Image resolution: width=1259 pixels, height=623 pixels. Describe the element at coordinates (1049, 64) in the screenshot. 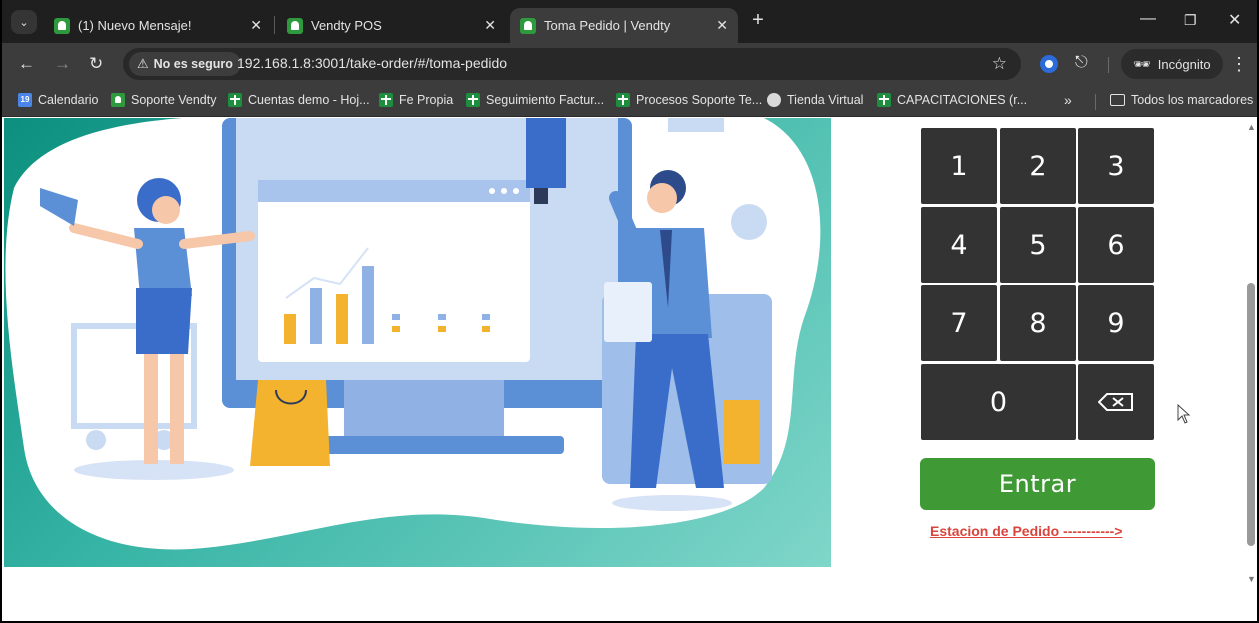

I see `extension-icon` at that location.